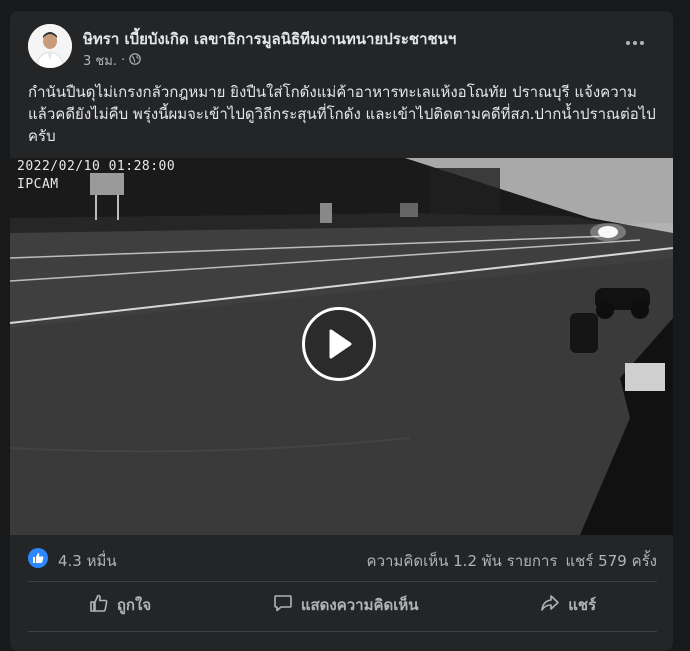  Describe the element at coordinates (134, 605) in the screenshot. I see `like-label: ถูกใจ` at that location.